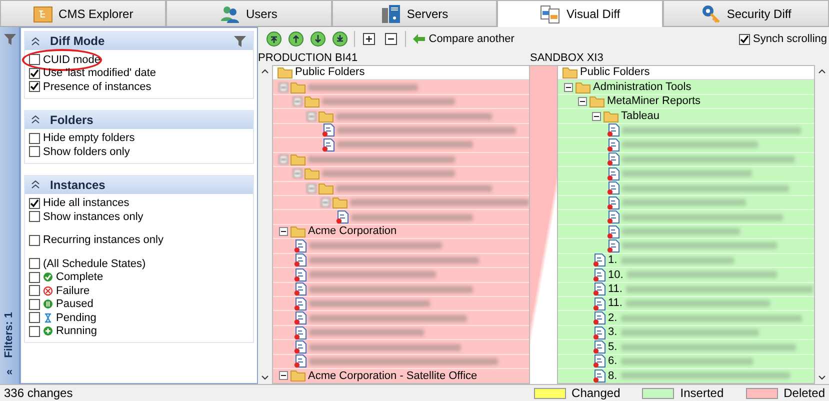 This screenshot has height=401, width=829. Describe the element at coordinates (93, 217) in the screenshot. I see `checkbox-label: Show instances only` at that location.